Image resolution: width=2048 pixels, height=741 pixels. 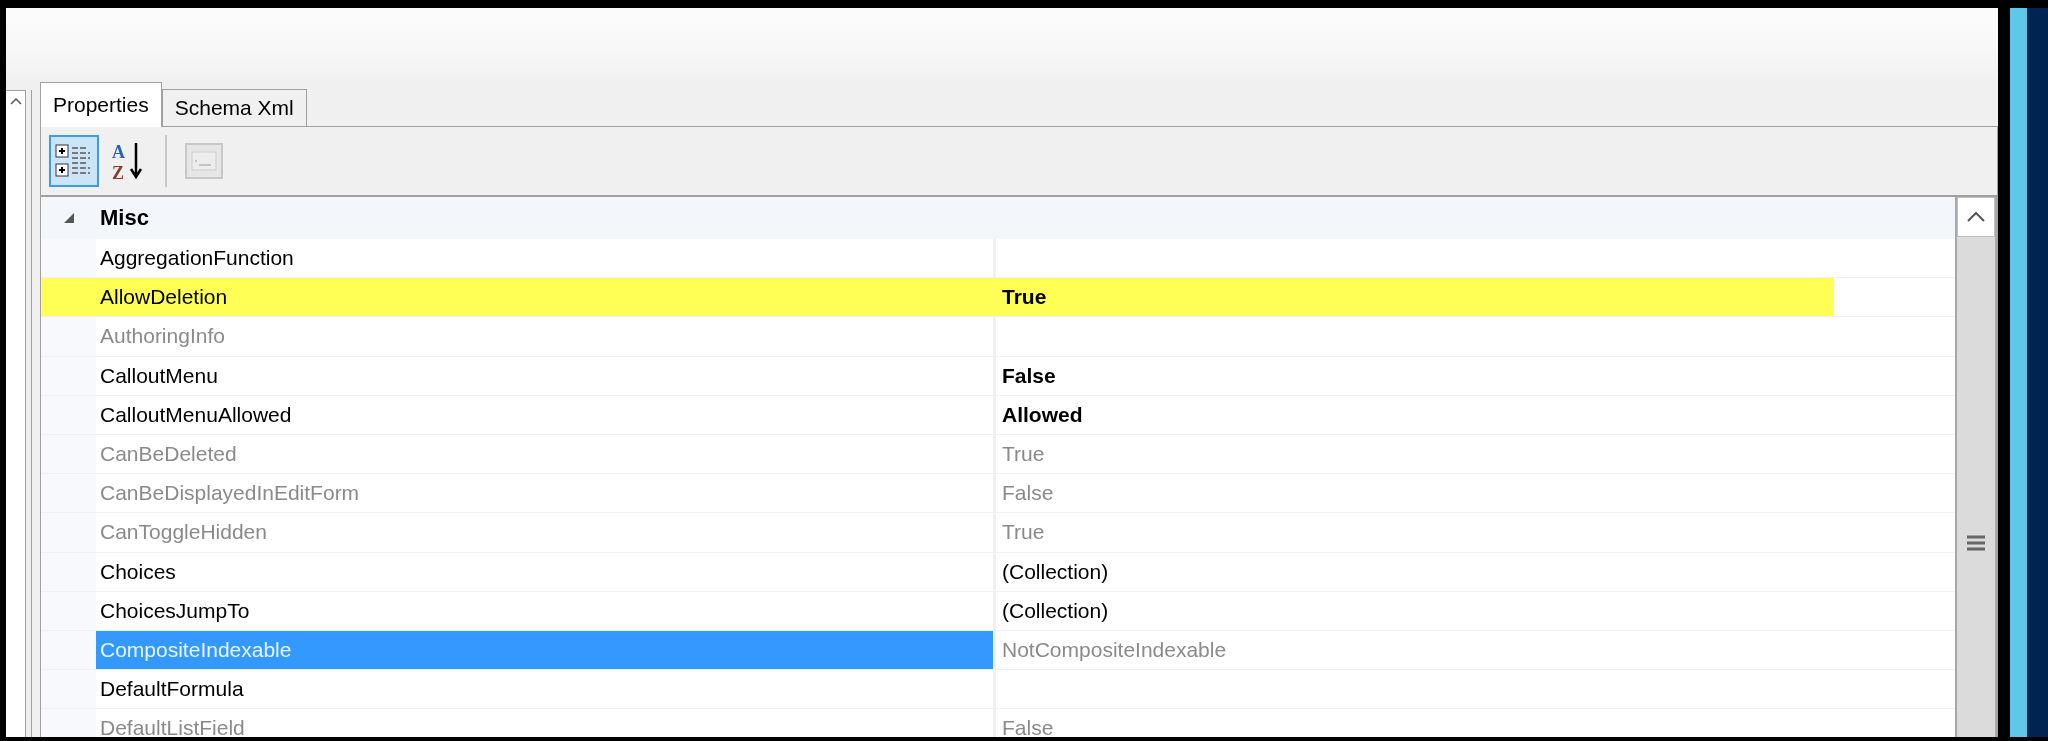 I want to click on vertical-scrollbar, so click(x=1976, y=467).